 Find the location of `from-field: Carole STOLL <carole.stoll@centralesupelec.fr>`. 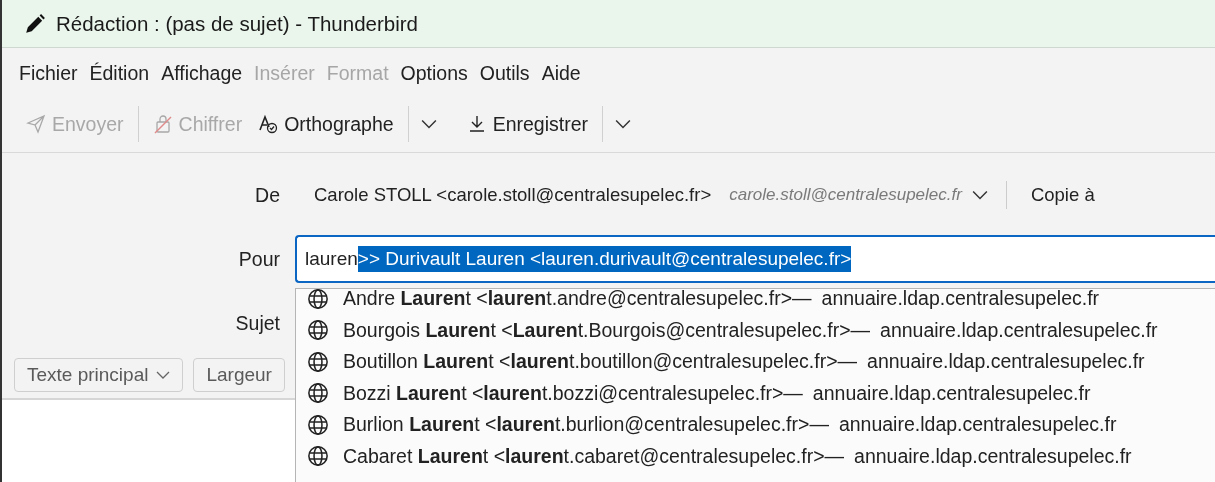

from-field: Carole STOLL <carole.stoll@centralesupelec.fr> is located at coordinates (513, 195).